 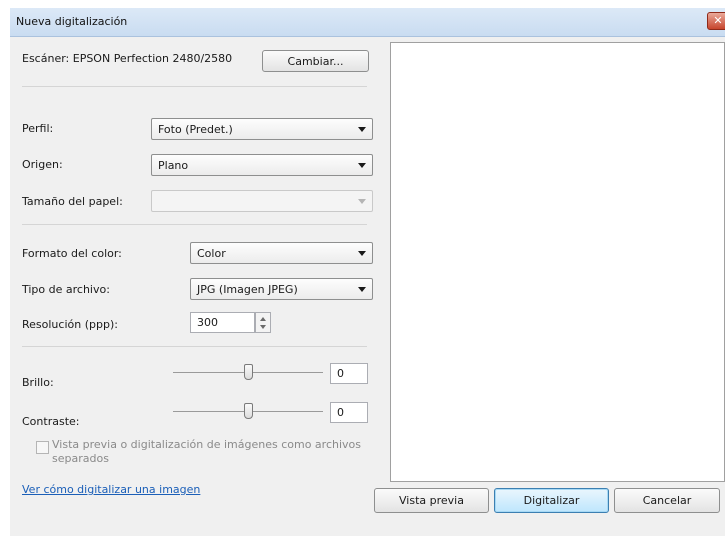 I want to click on source-value: Plano, so click(x=173, y=165).